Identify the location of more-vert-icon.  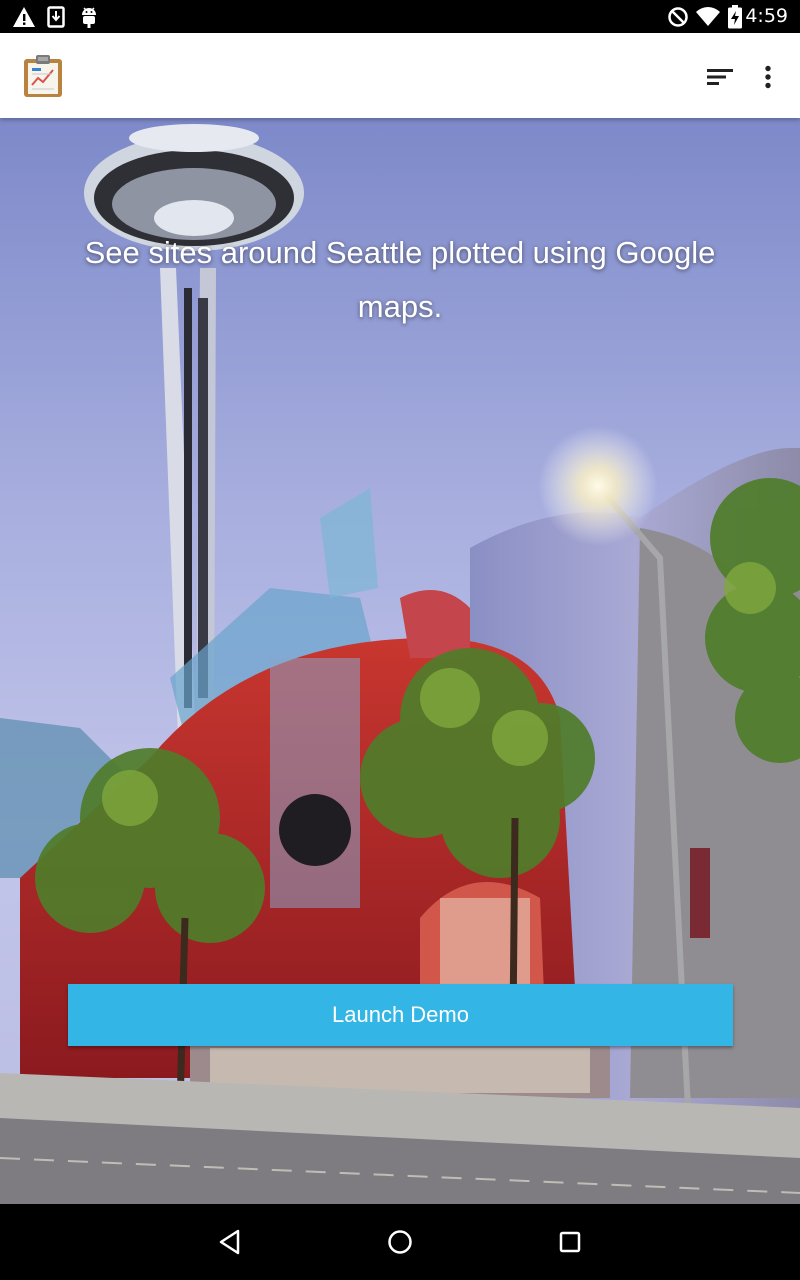
(768, 77).